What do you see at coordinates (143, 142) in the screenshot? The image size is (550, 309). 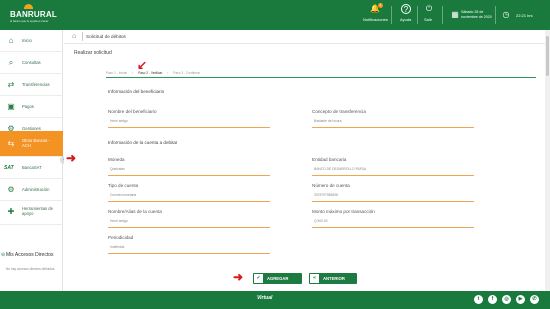 I see `account-group-title: Información de la cuenta a debitar` at bounding box center [143, 142].